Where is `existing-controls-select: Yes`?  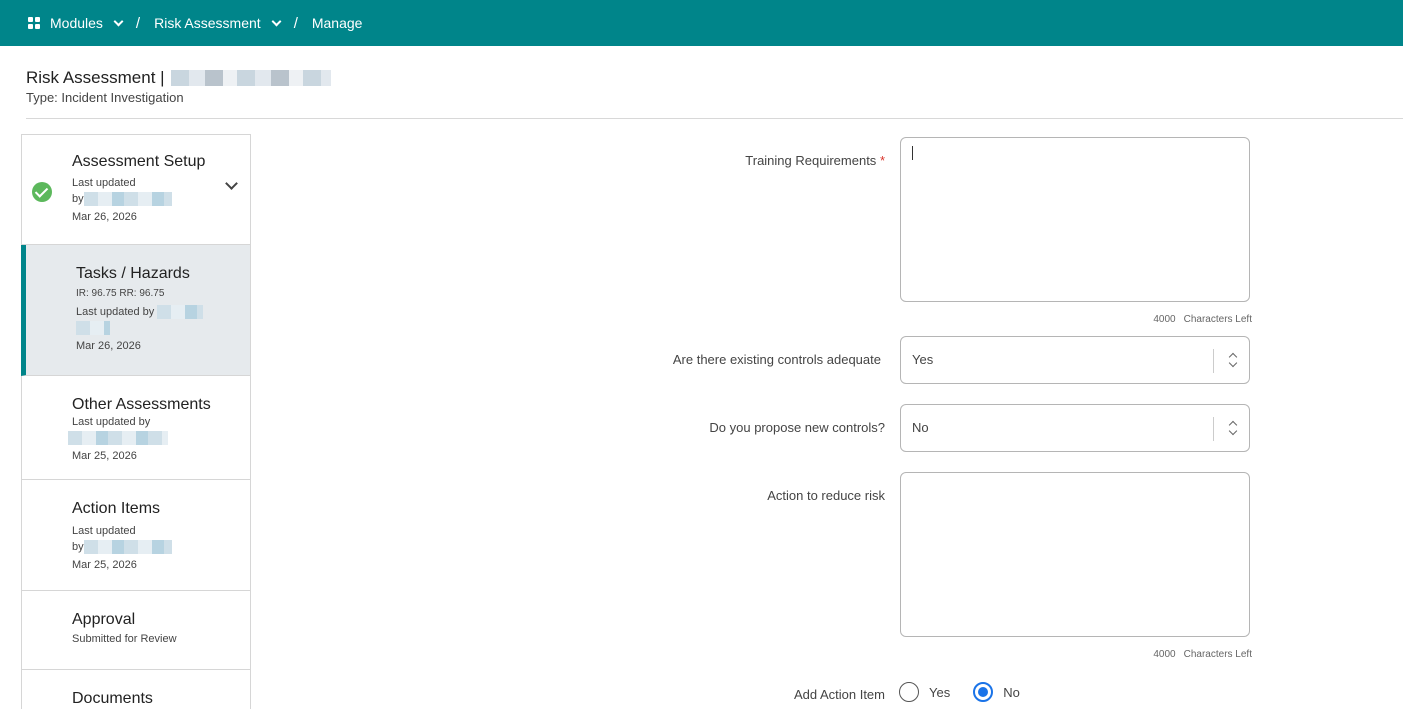 existing-controls-select: Yes is located at coordinates (1075, 360).